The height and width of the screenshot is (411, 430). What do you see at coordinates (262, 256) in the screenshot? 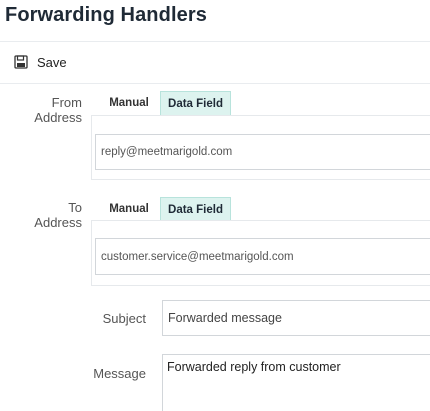
I see `to-address-input: customer.service@meetmarigold.com` at bounding box center [262, 256].